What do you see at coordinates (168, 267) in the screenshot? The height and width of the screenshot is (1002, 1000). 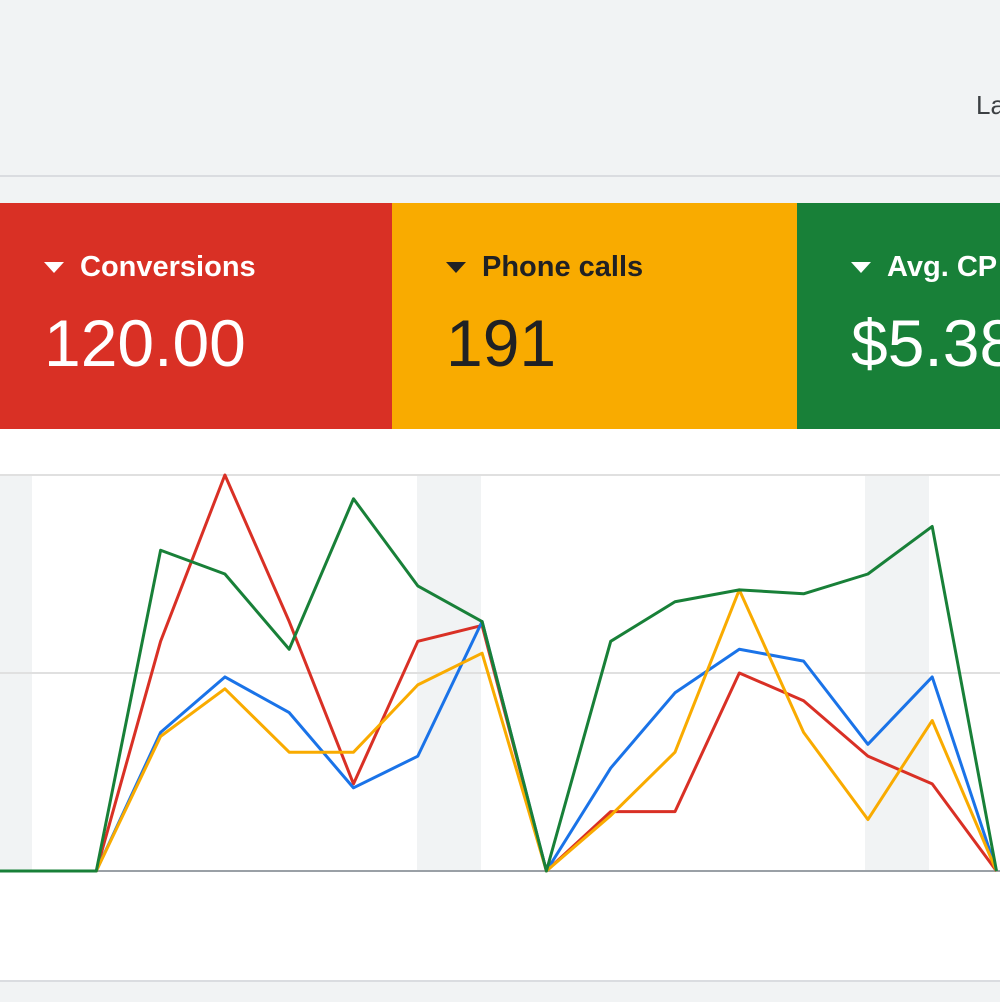 I see `scorecard-metric-name: Conversions` at bounding box center [168, 267].